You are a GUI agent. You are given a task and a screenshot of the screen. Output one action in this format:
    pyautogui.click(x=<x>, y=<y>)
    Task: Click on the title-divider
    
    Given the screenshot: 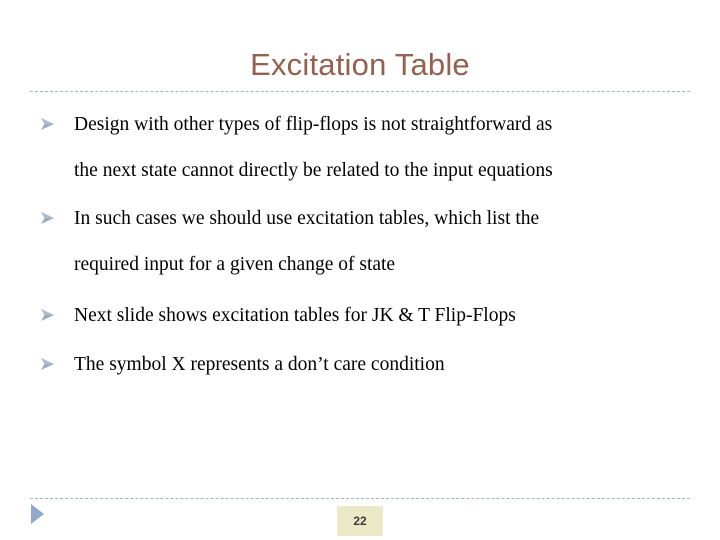 What is the action you would take?
    pyautogui.click(x=360, y=91)
    